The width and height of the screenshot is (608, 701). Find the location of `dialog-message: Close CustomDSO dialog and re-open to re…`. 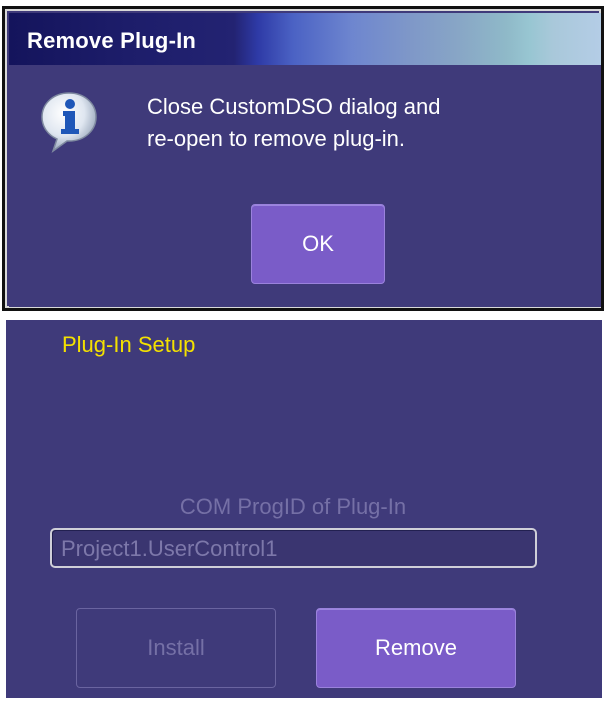

dialog-message: Close CustomDSO dialog and re-open to re… is located at coordinates (293, 123).